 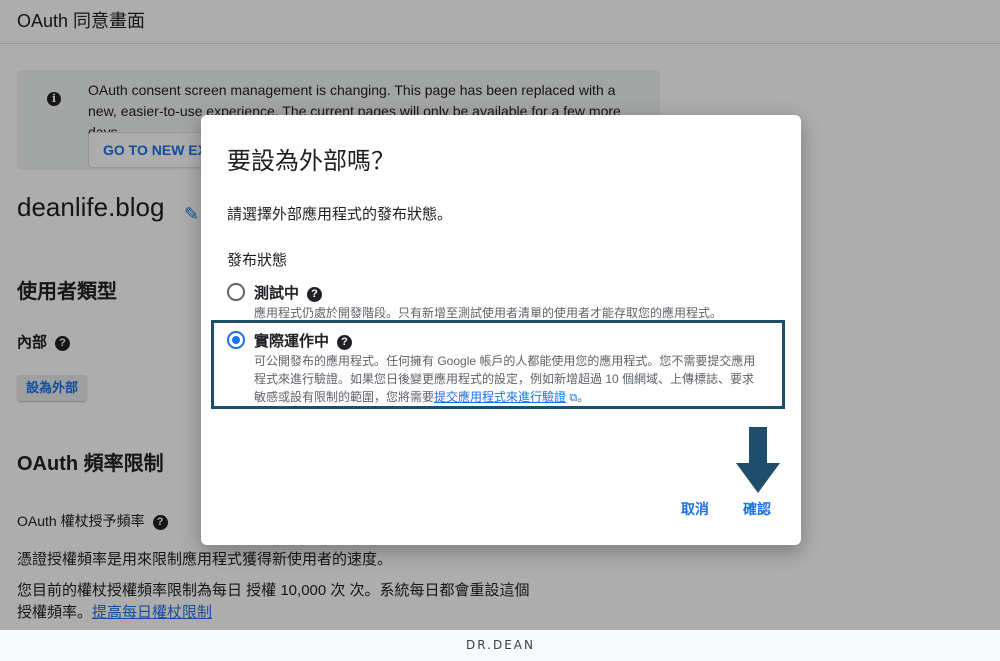 I want to click on publishing-status-label: 發布狀態, so click(x=257, y=260).